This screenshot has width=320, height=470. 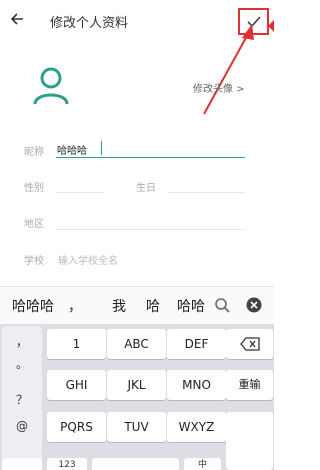 I want to click on symbol-key: @, so click(x=22, y=426).